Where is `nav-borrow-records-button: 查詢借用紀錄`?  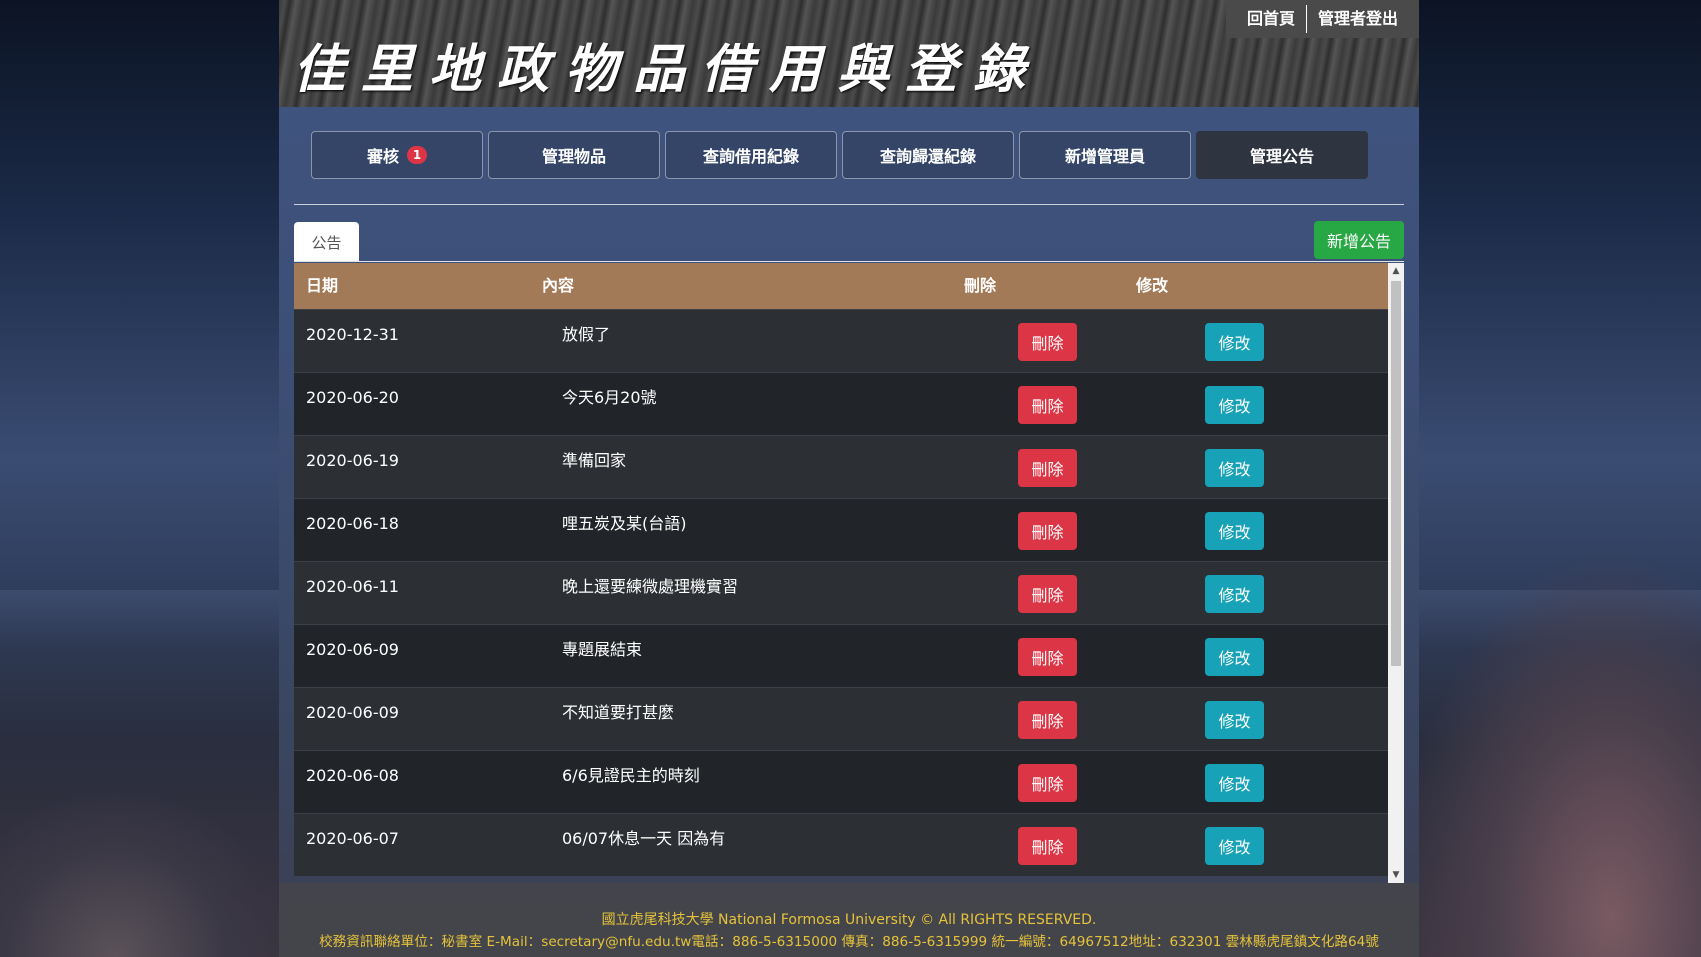 nav-borrow-records-button: 查詢借用紀錄 is located at coordinates (751, 155).